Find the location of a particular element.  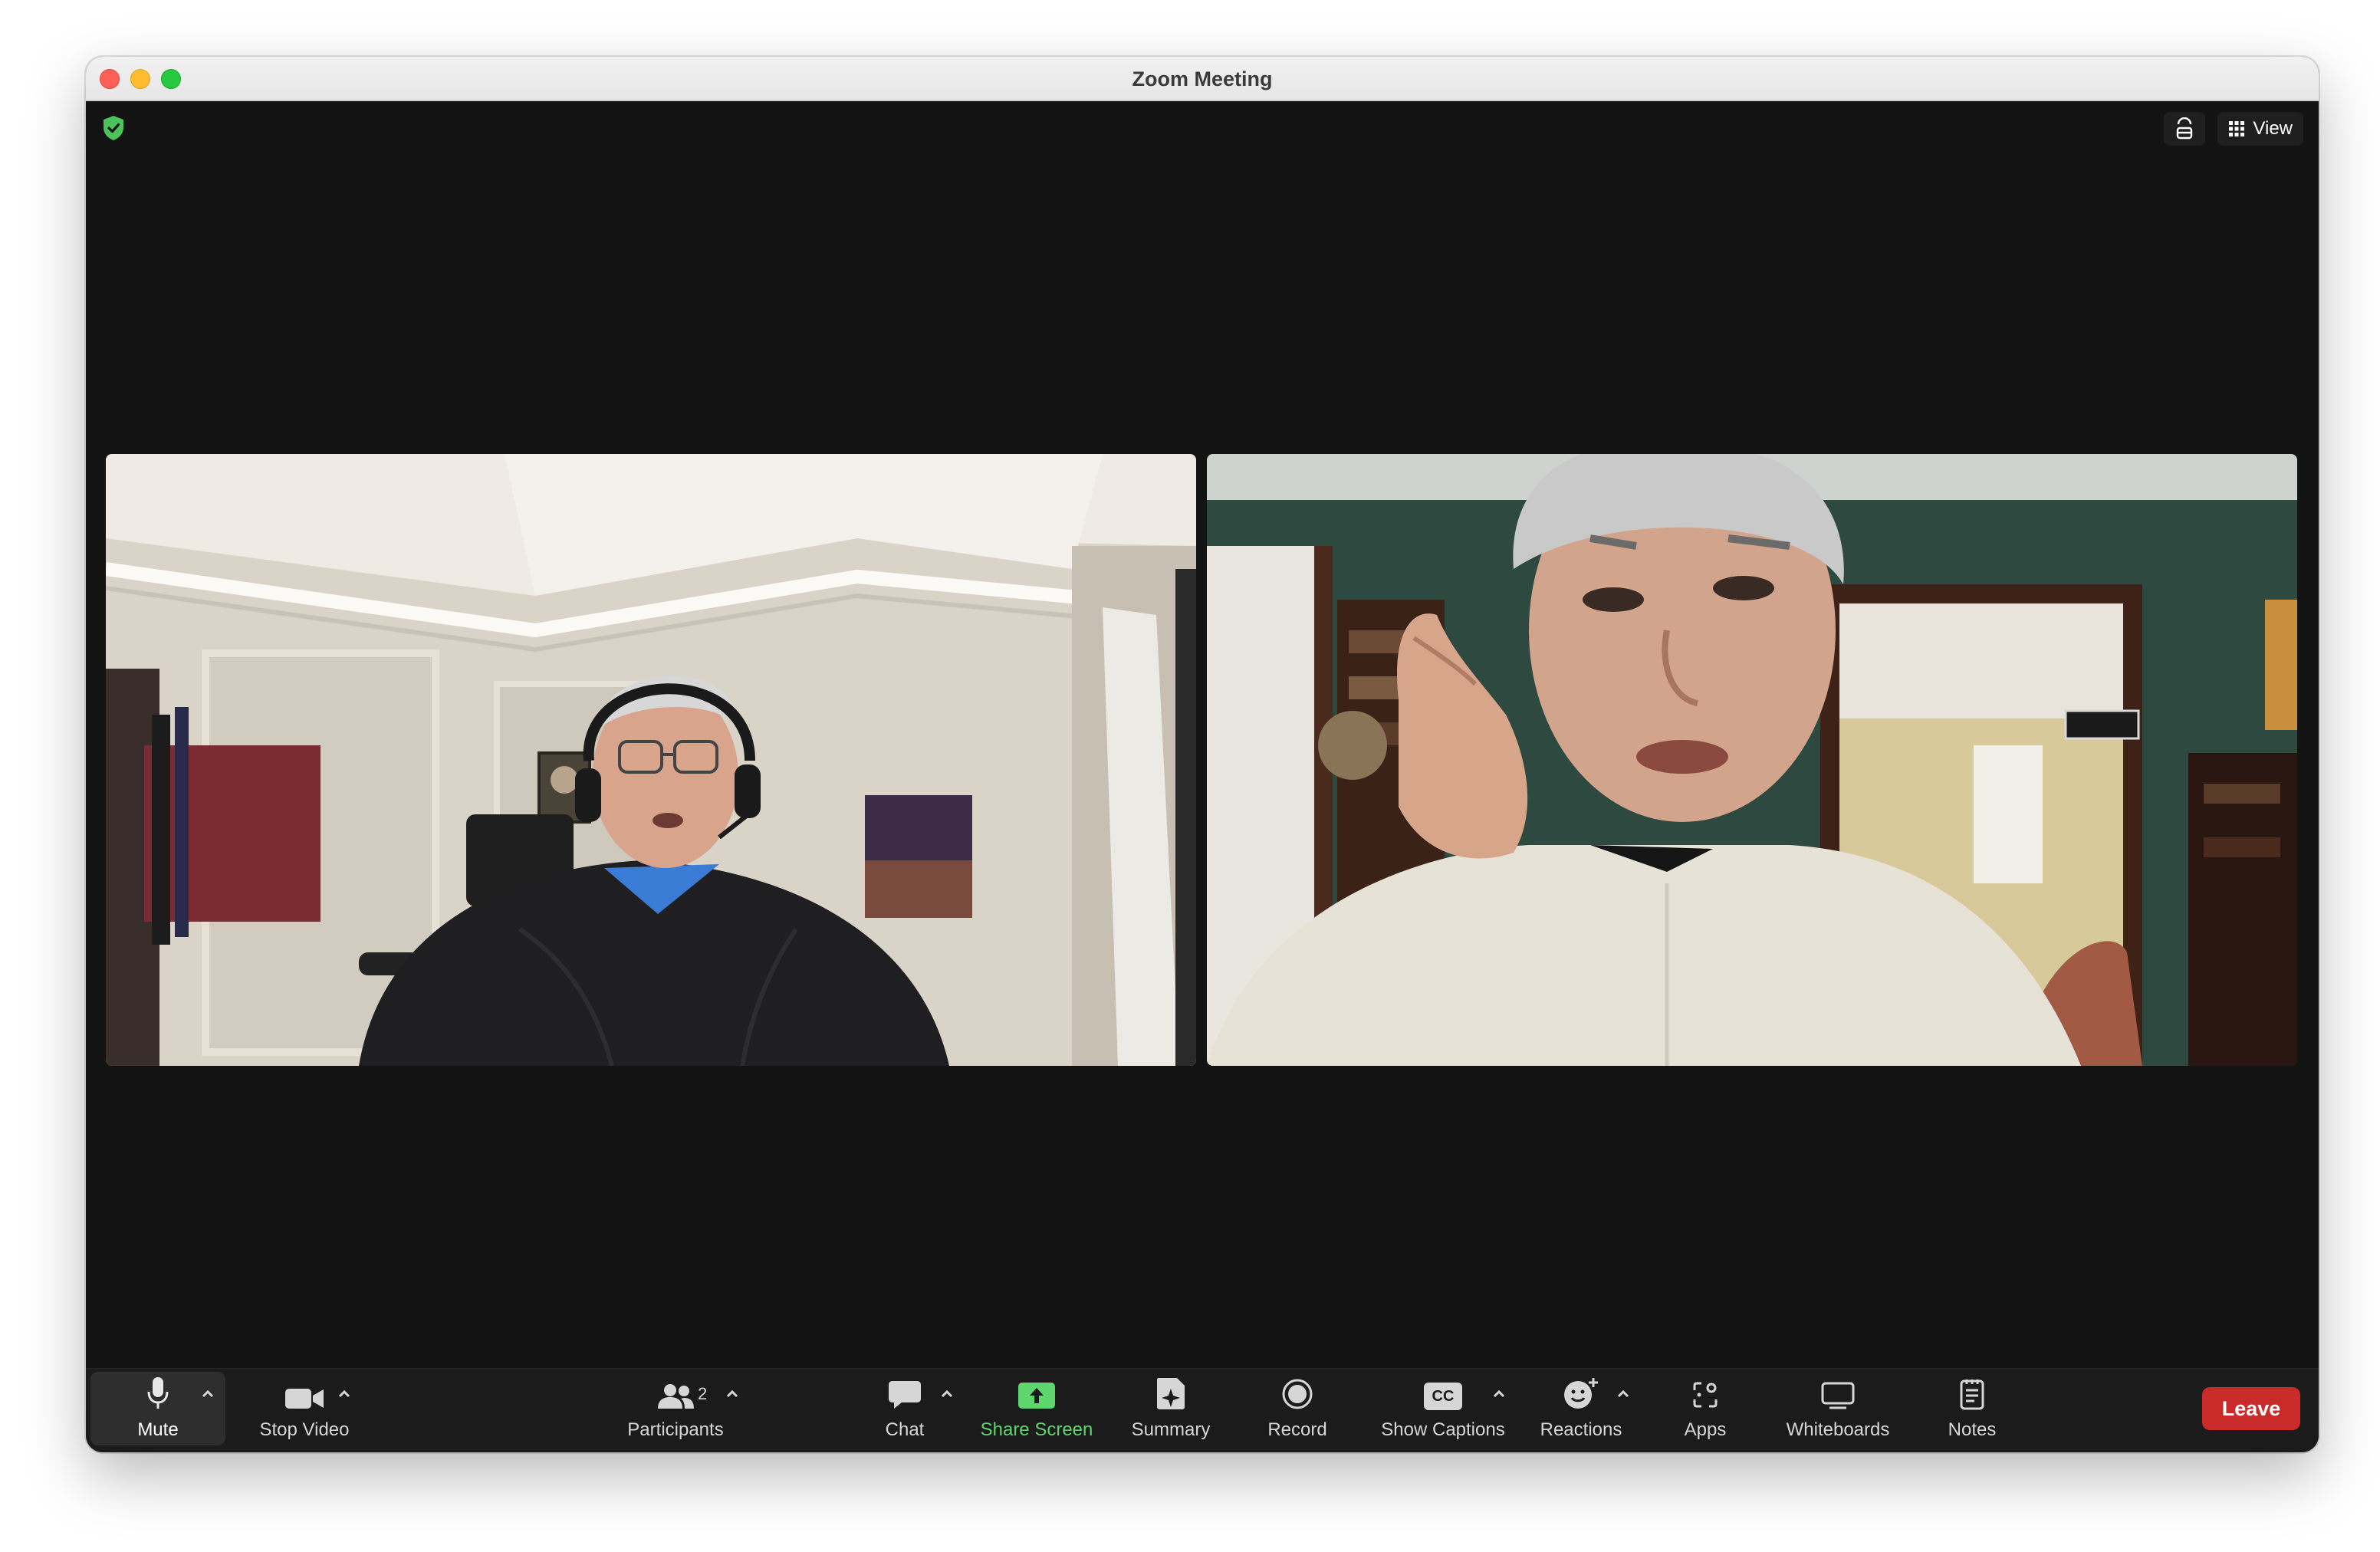

participants-count: 2 is located at coordinates (703, 1393).